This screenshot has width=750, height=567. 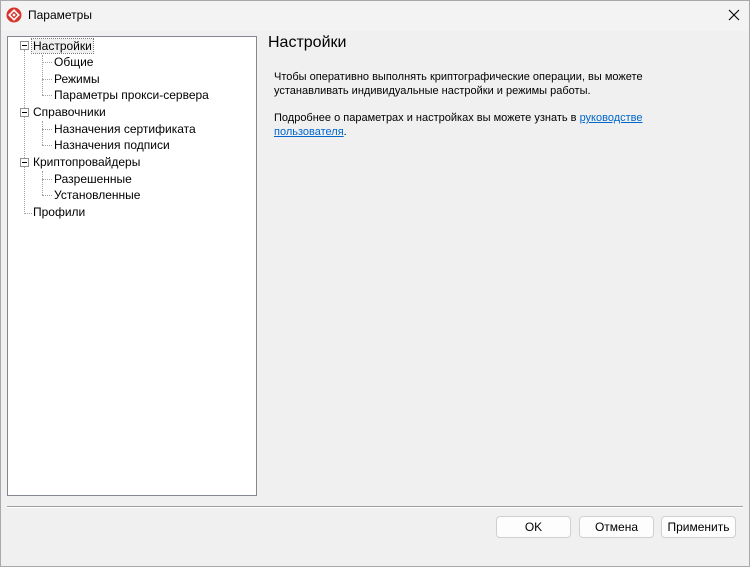 What do you see at coordinates (14, 15) in the screenshot?
I see `cryptopro-logo-icon` at bounding box center [14, 15].